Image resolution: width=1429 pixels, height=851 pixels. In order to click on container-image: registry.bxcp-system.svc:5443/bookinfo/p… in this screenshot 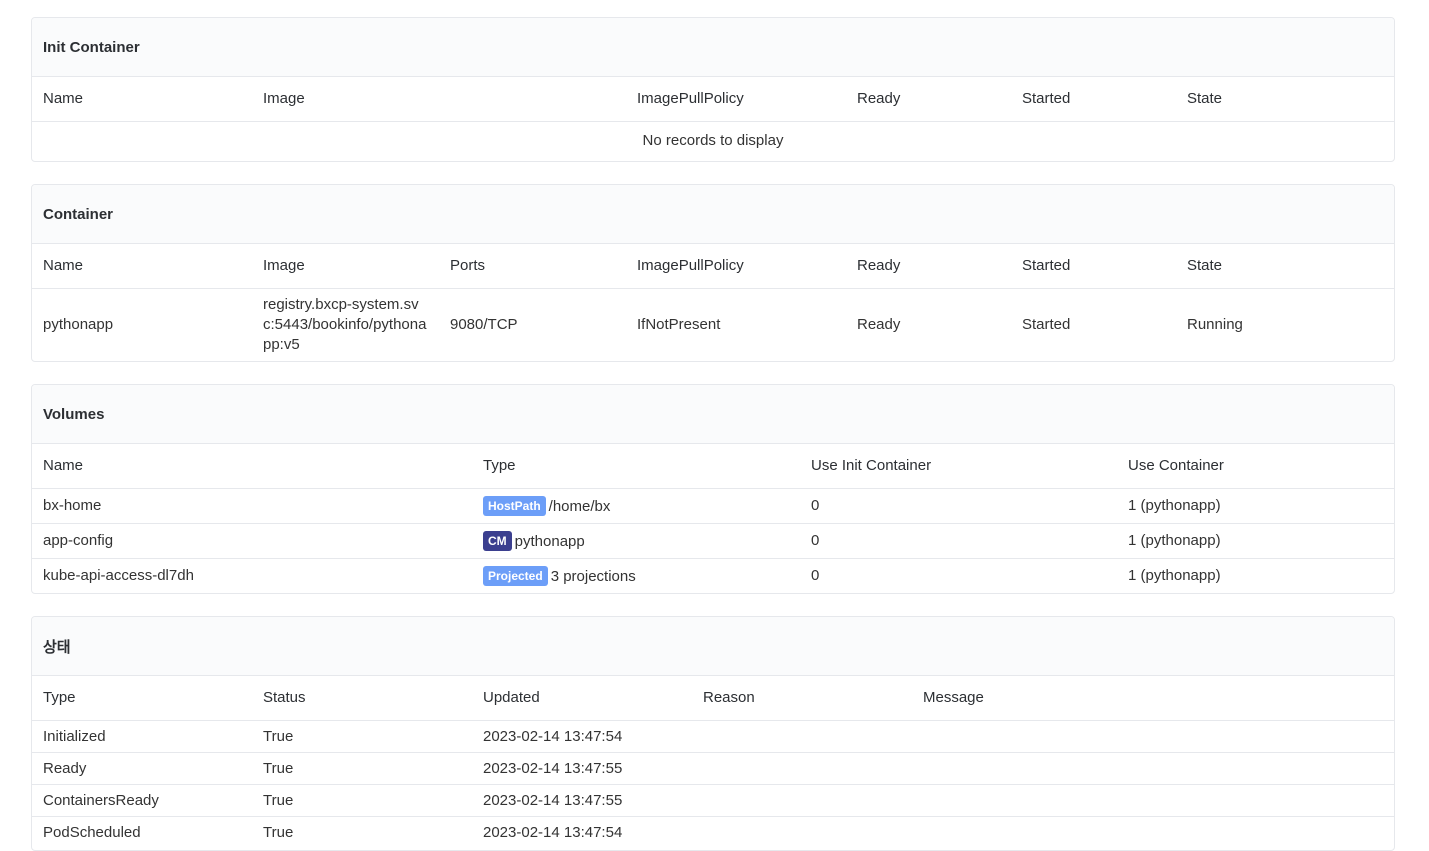, I will do `click(345, 324)`.